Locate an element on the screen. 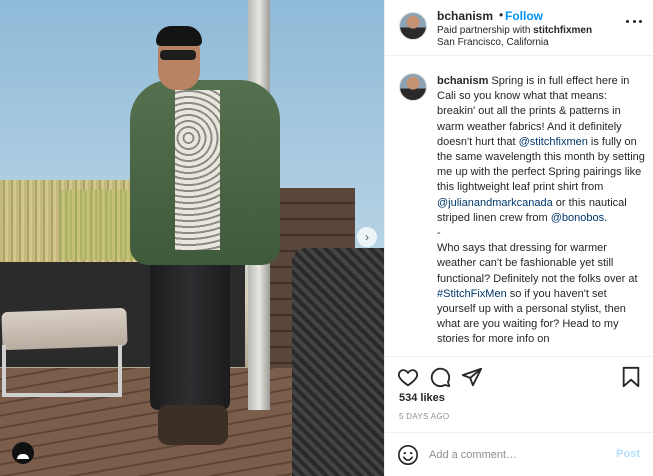 The image size is (653, 476). comment-input is located at coordinates (514, 455).